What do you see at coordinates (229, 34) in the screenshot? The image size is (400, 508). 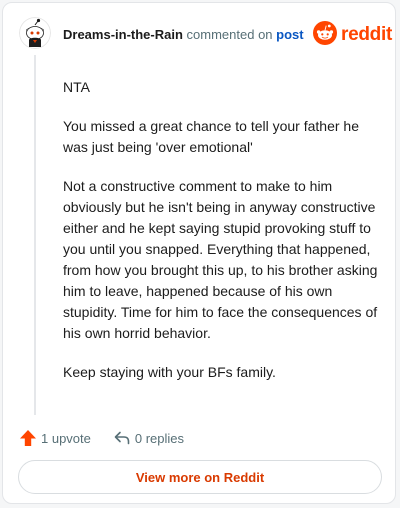 I see `commented-on-text: commented on` at bounding box center [229, 34].